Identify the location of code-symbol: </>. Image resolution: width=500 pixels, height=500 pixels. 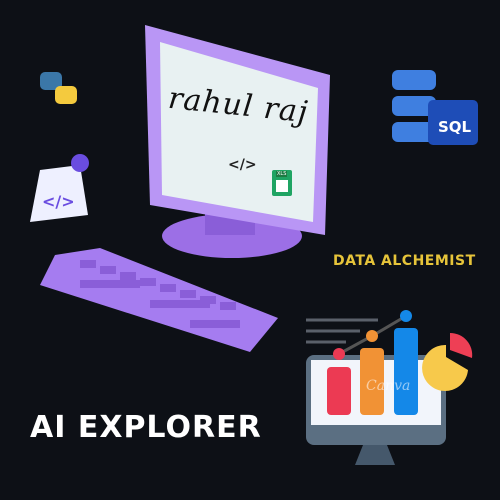
(242, 165).